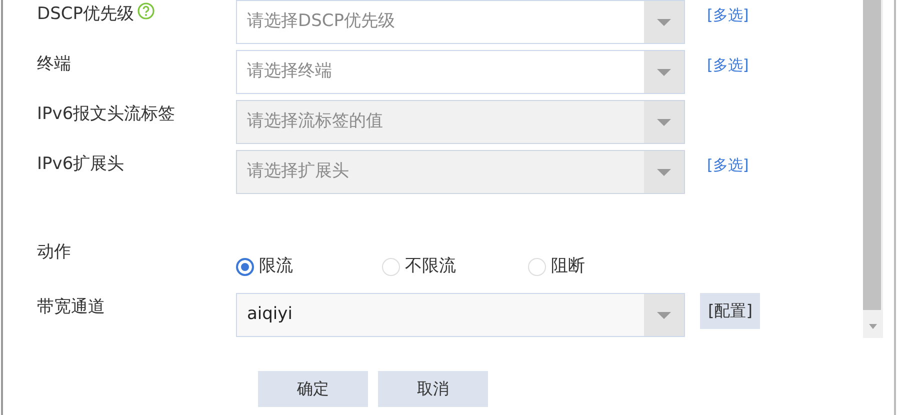 Image resolution: width=900 pixels, height=415 pixels. I want to click on select-field: 请选择终端, so click(460, 72).